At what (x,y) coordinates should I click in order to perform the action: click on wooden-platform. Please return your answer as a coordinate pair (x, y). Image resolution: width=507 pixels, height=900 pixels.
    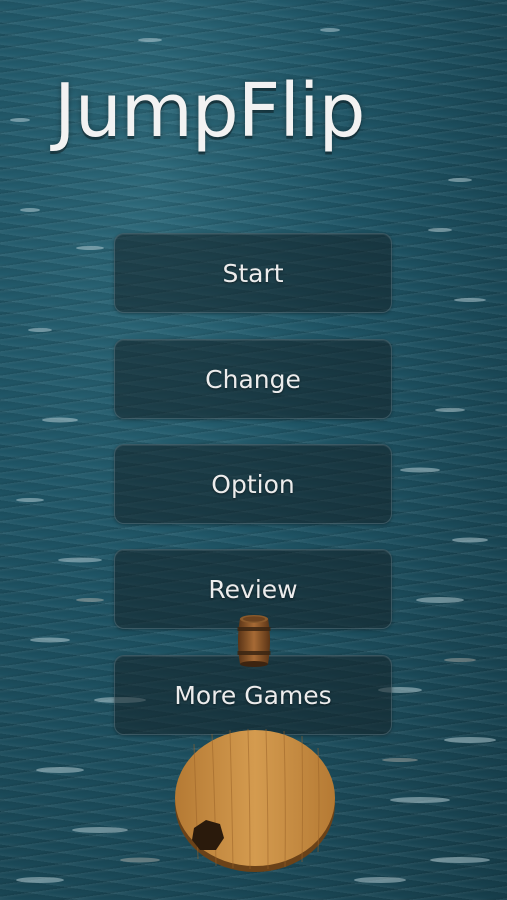
    Looking at the image, I should click on (255, 800).